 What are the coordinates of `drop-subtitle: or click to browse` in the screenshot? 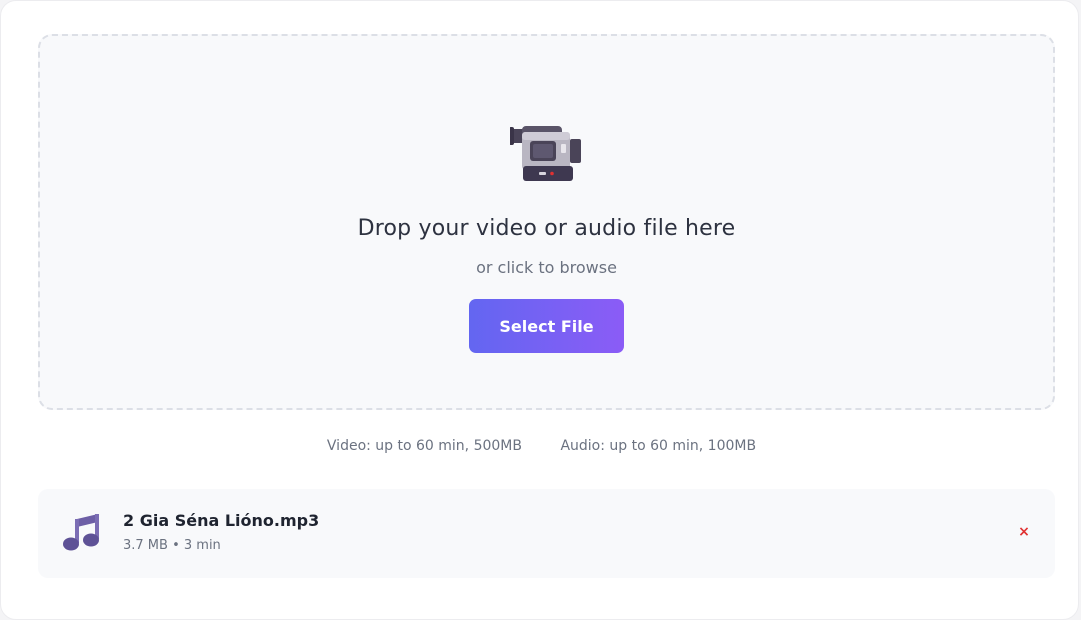 It's located at (546, 267).